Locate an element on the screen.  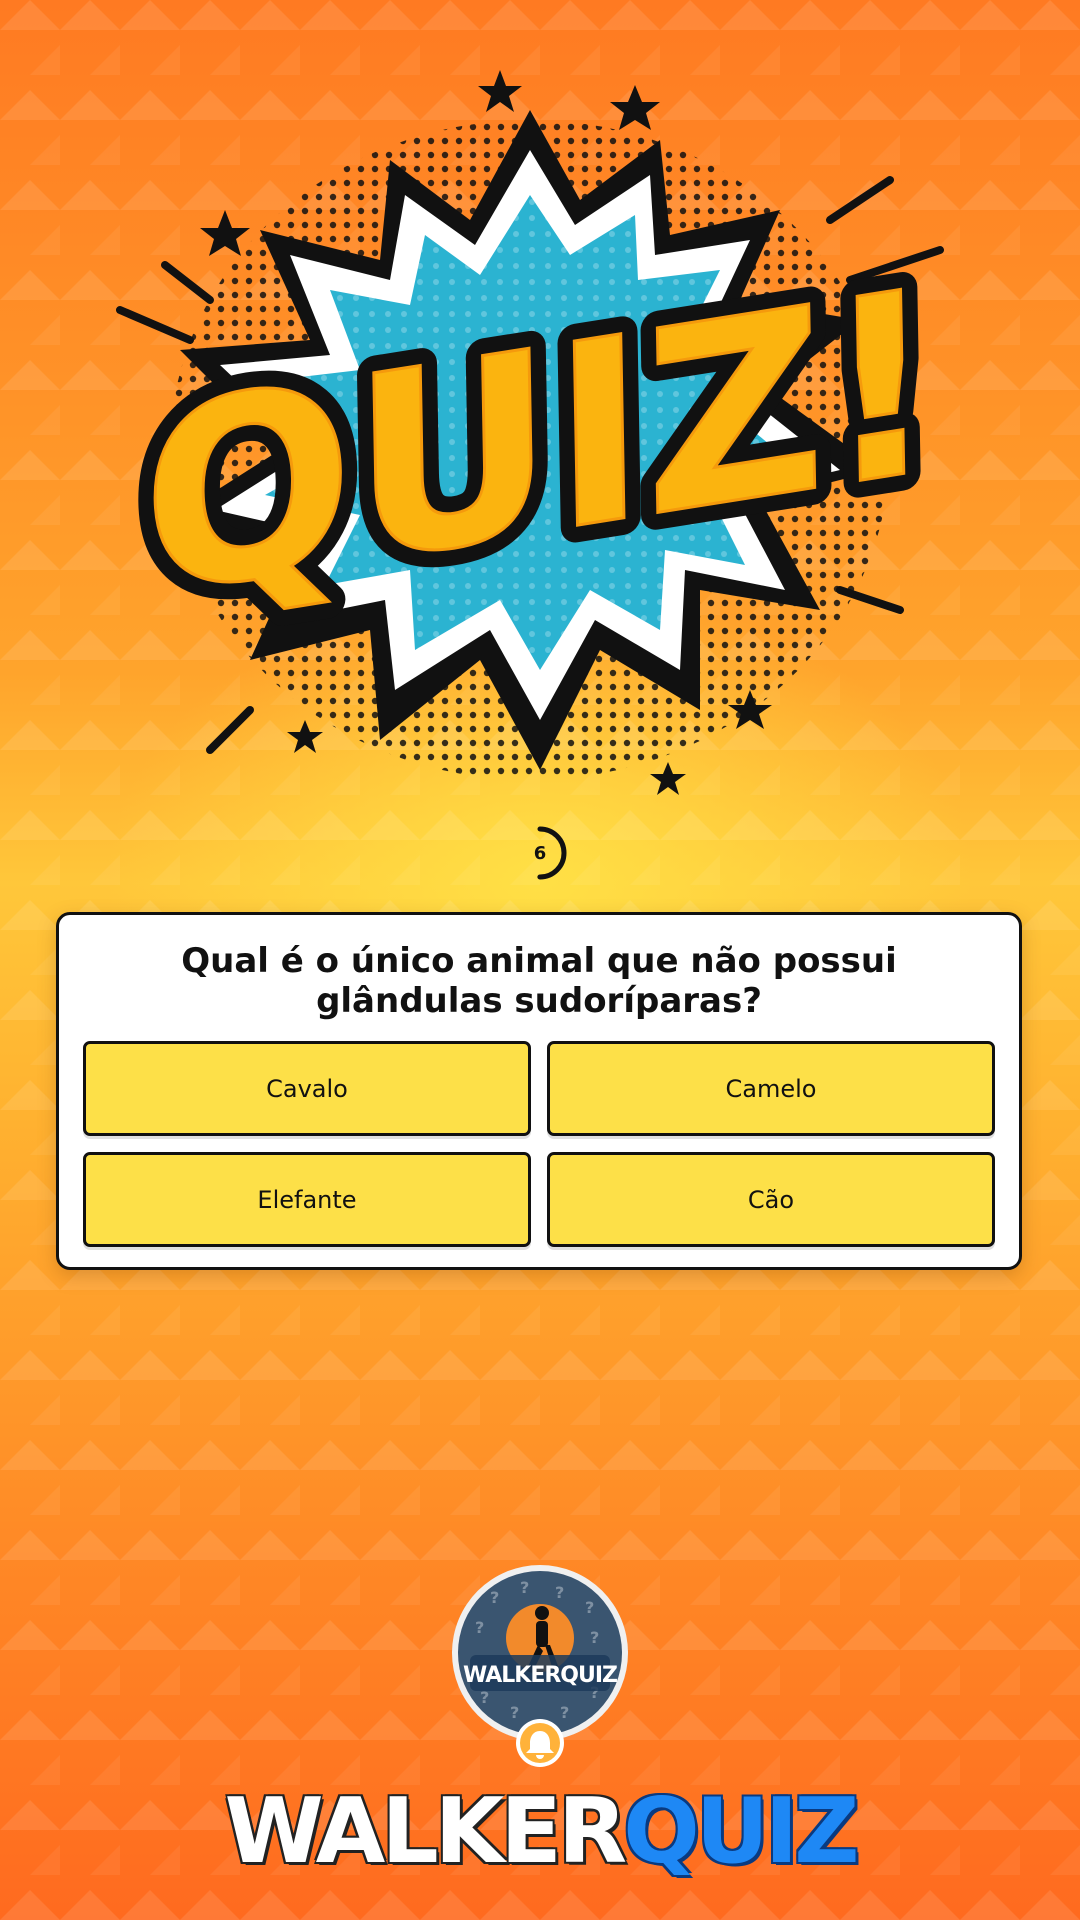
channel-avatar: ???? ???? ?? WALKERQUIZ is located at coordinates (540, 1668).